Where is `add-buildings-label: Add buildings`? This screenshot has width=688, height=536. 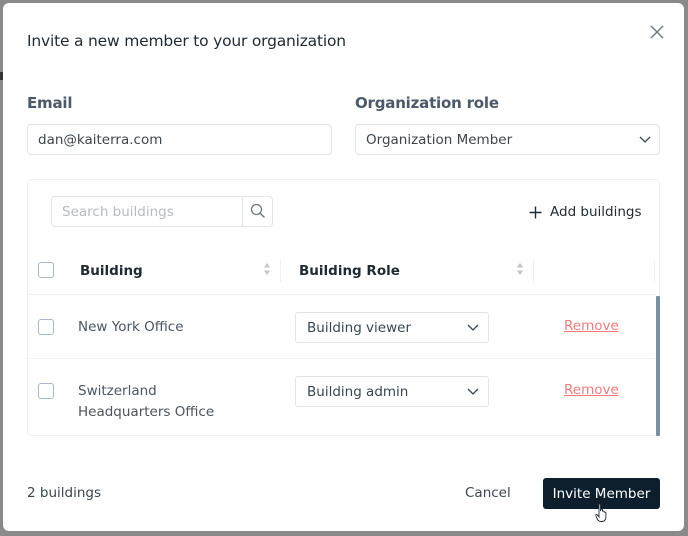 add-buildings-label: Add buildings is located at coordinates (596, 212).